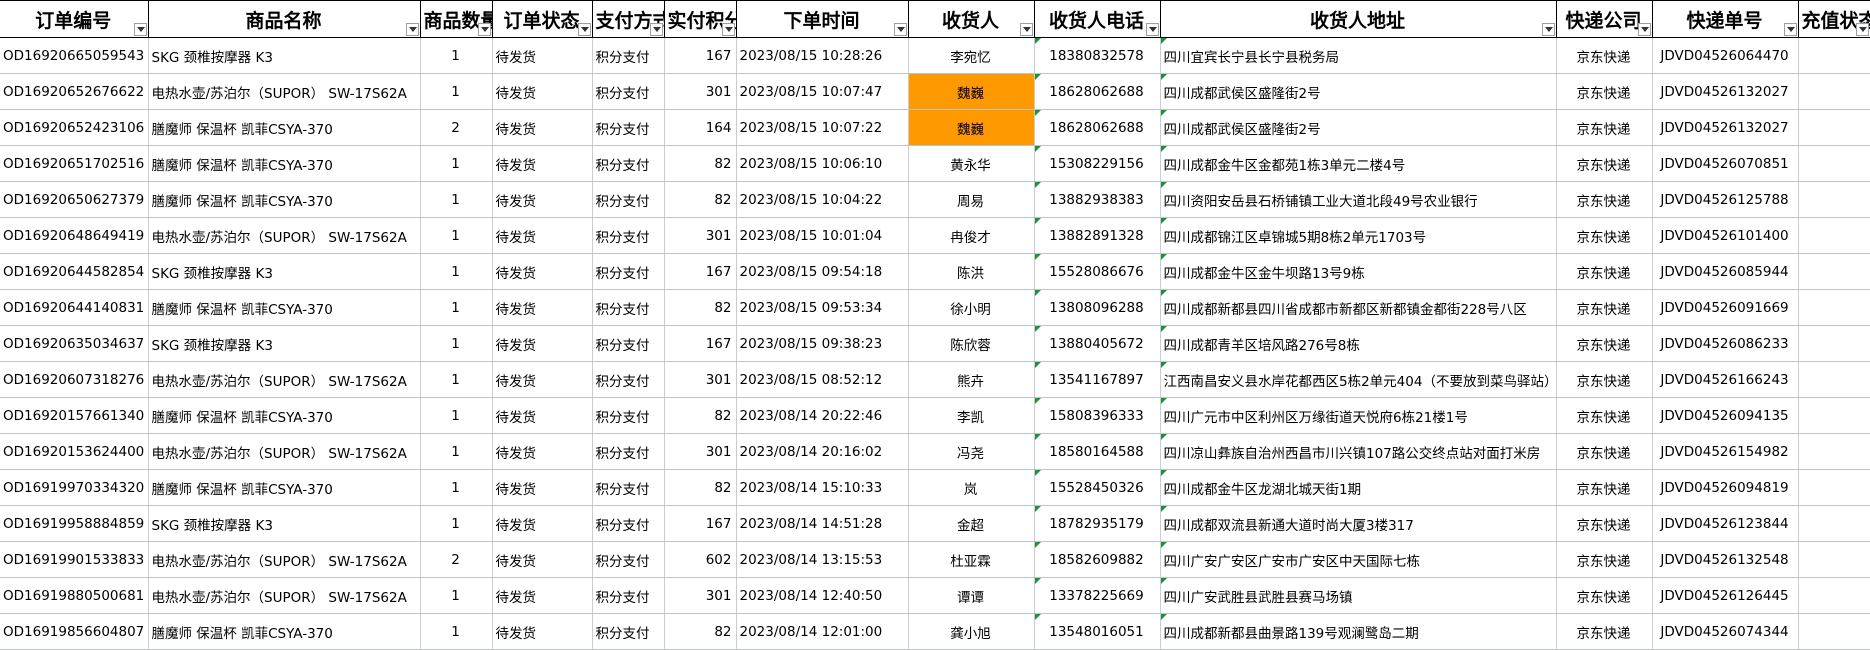 This screenshot has width=1870, height=650. I want to click on cell-order_id: OD16920153624400, so click(74, 452).